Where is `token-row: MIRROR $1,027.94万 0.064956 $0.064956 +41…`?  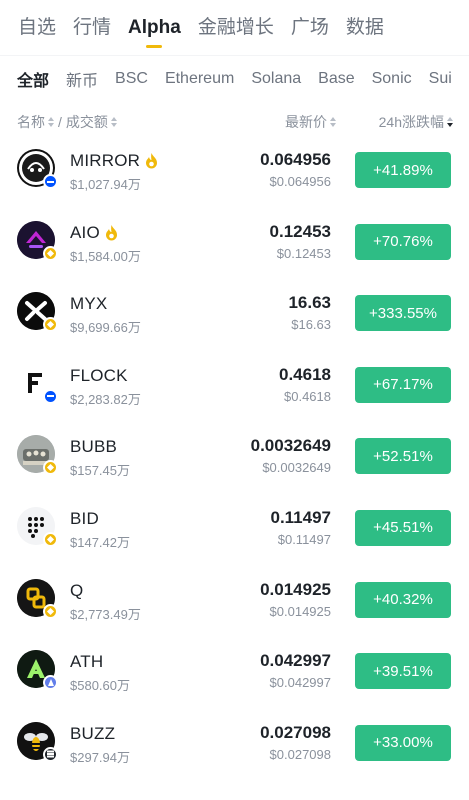
token-row: MIRROR $1,027.94万 0.064956 $0.064956 +41… is located at coordinates (234, 170).